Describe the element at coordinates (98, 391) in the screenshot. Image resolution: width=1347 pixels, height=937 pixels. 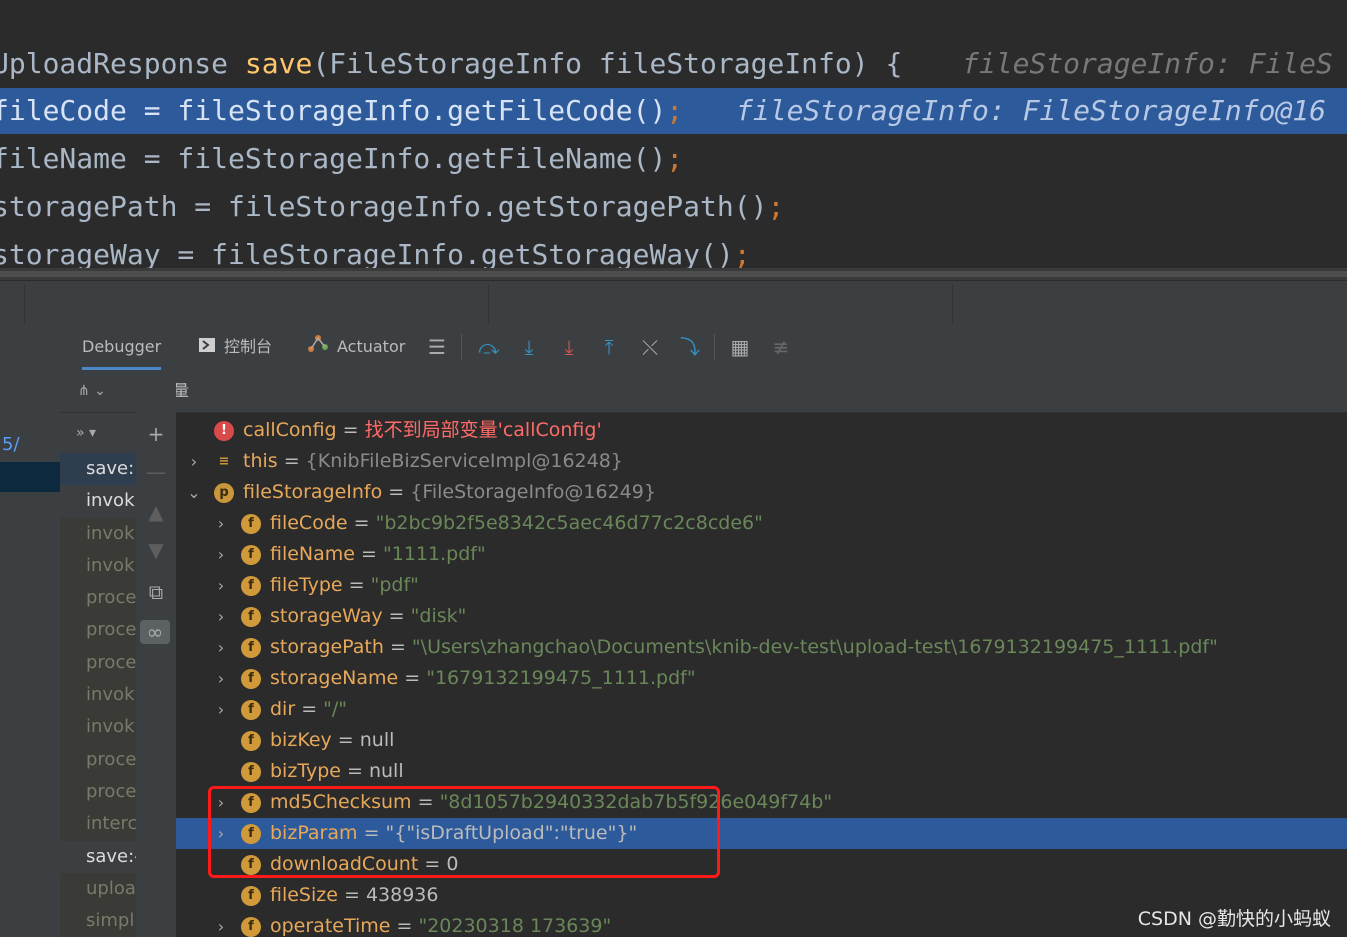
I see `frames-filter: ⋔ ⌄` at that location.